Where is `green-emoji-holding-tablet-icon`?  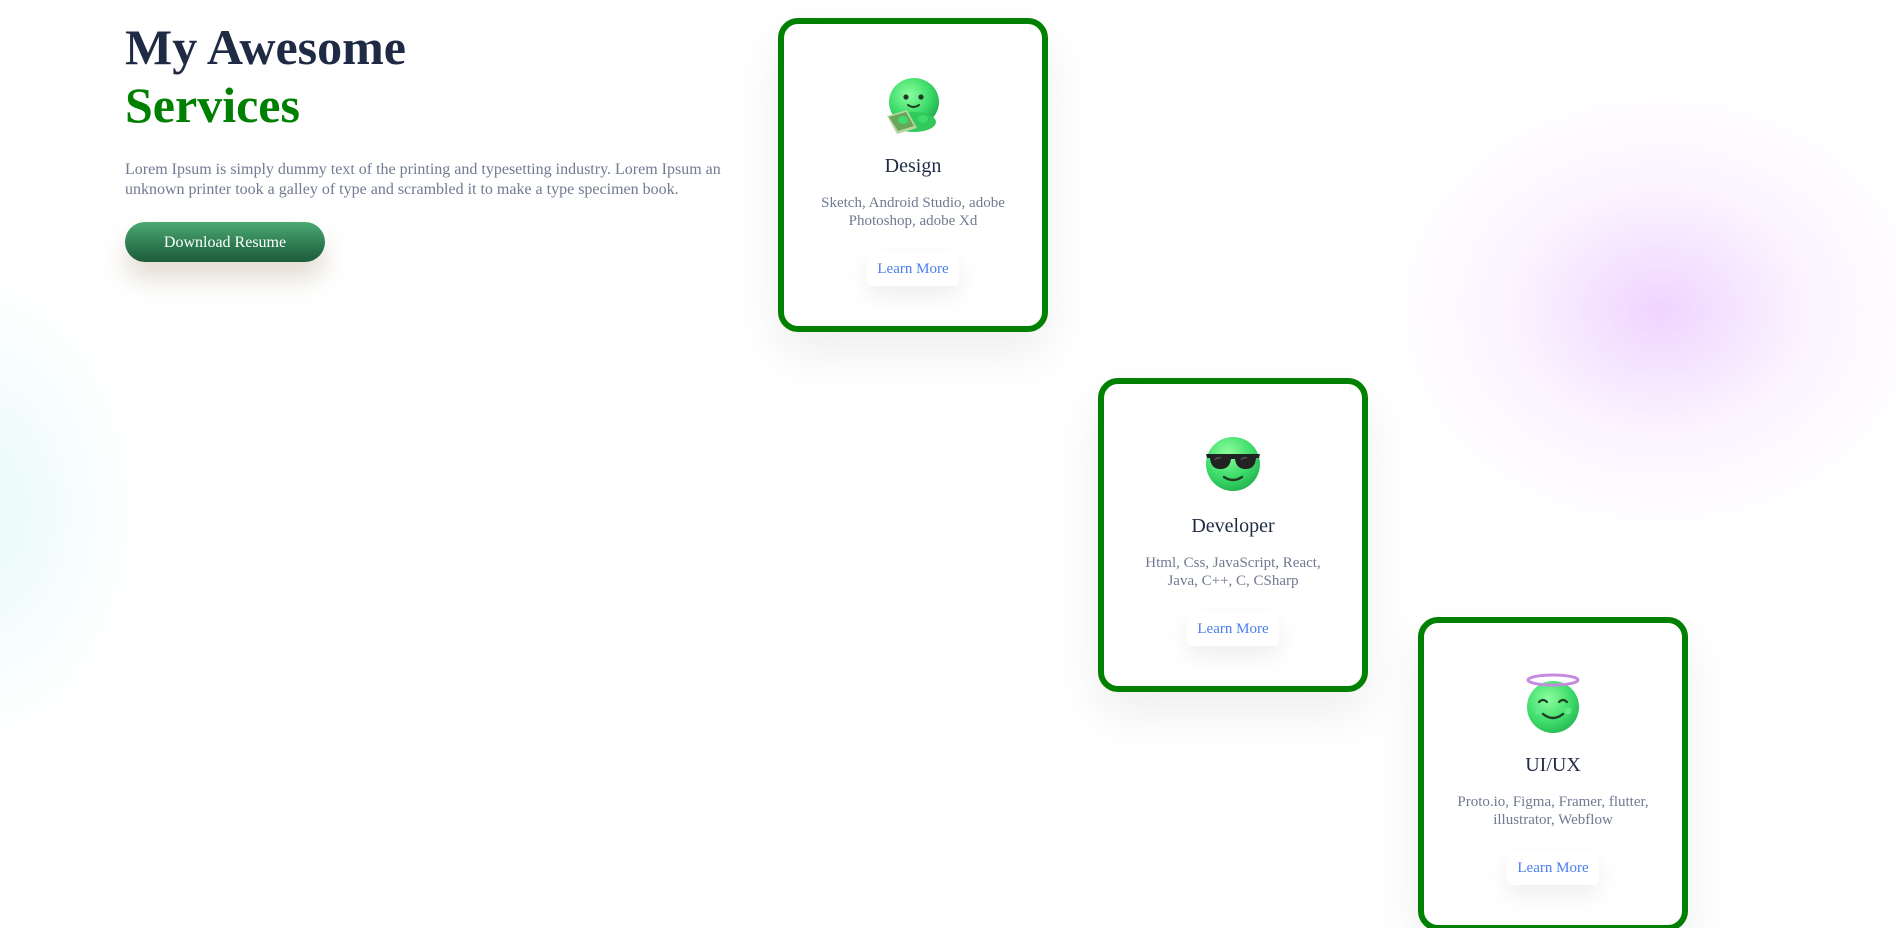 green-emoji-holding-tablet-icon is located at coordinates (913, 106).